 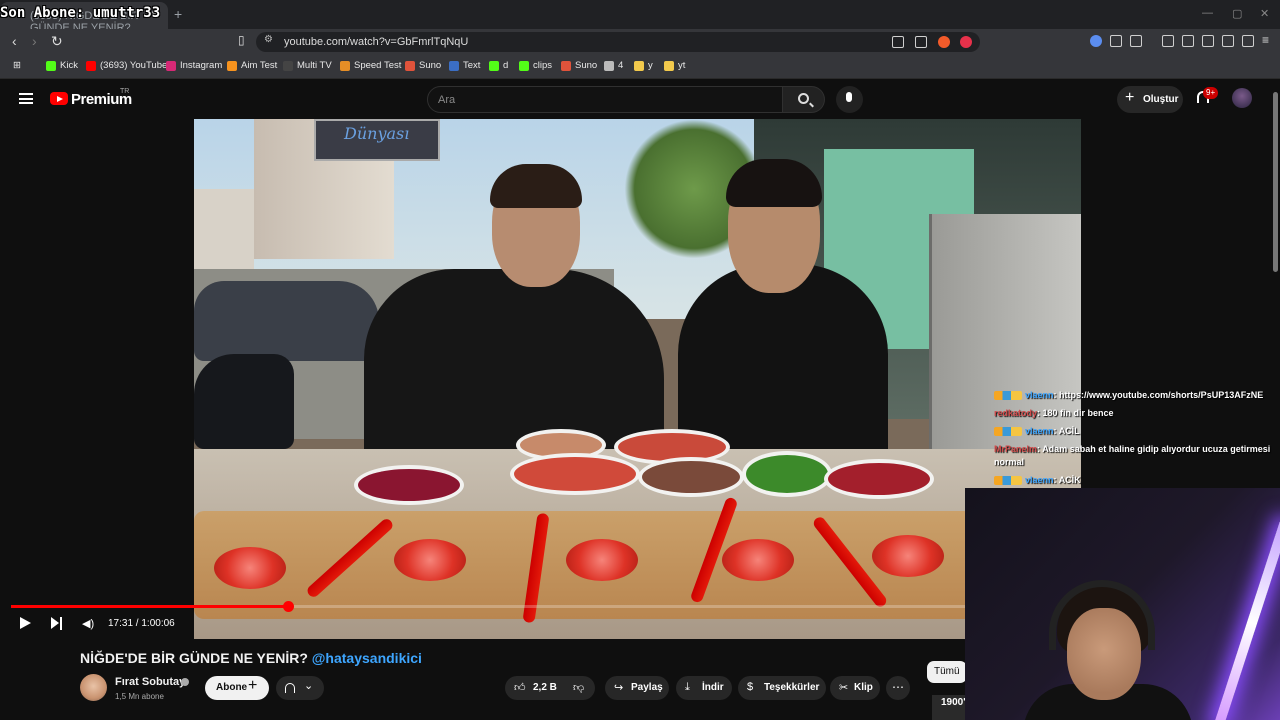 I want to click on wallet-icon, so click(x=1208, y=41).